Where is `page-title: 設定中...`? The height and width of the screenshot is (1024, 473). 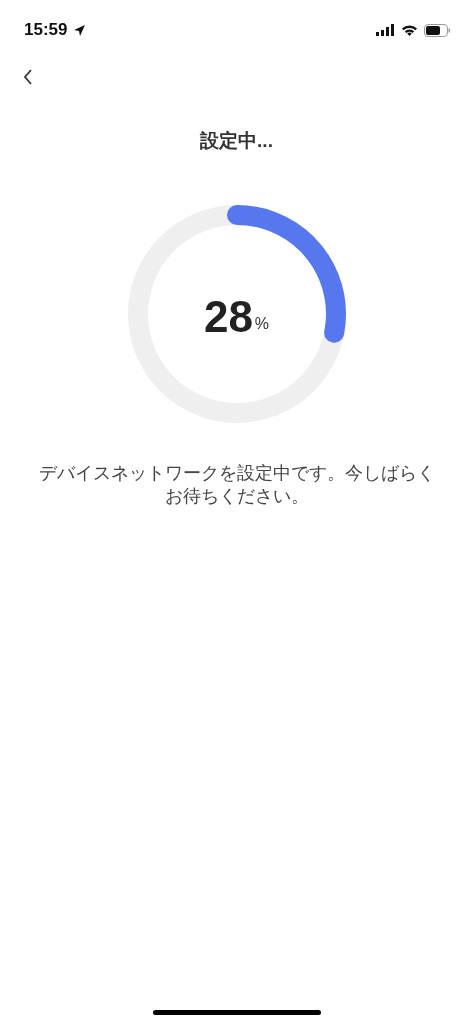 page-title: 設定中... is located at coordinates (236, 141).